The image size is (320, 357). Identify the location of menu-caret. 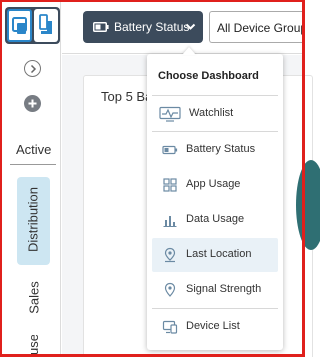
(189, 51).